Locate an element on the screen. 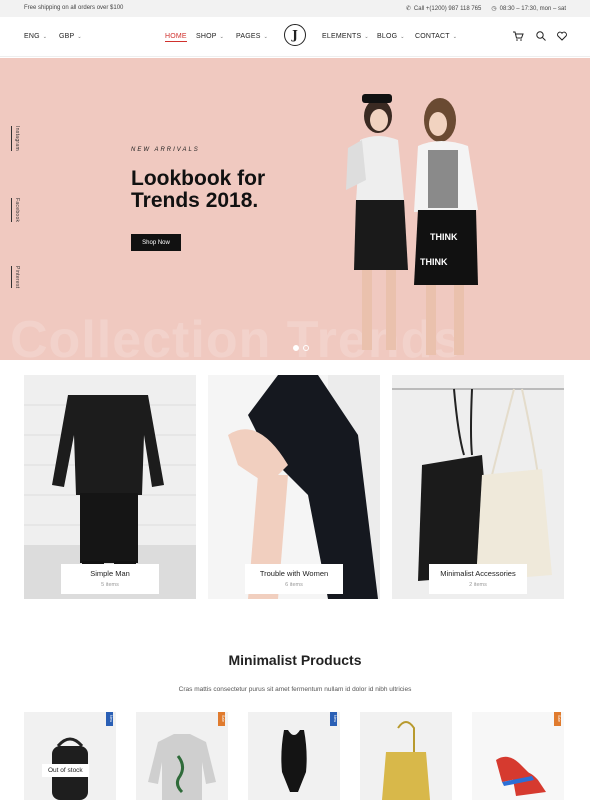 Image resolution: width=590 pixels, height=800 pixels. products-section-title: Minimalist Products is located at coordinates (295, 660).